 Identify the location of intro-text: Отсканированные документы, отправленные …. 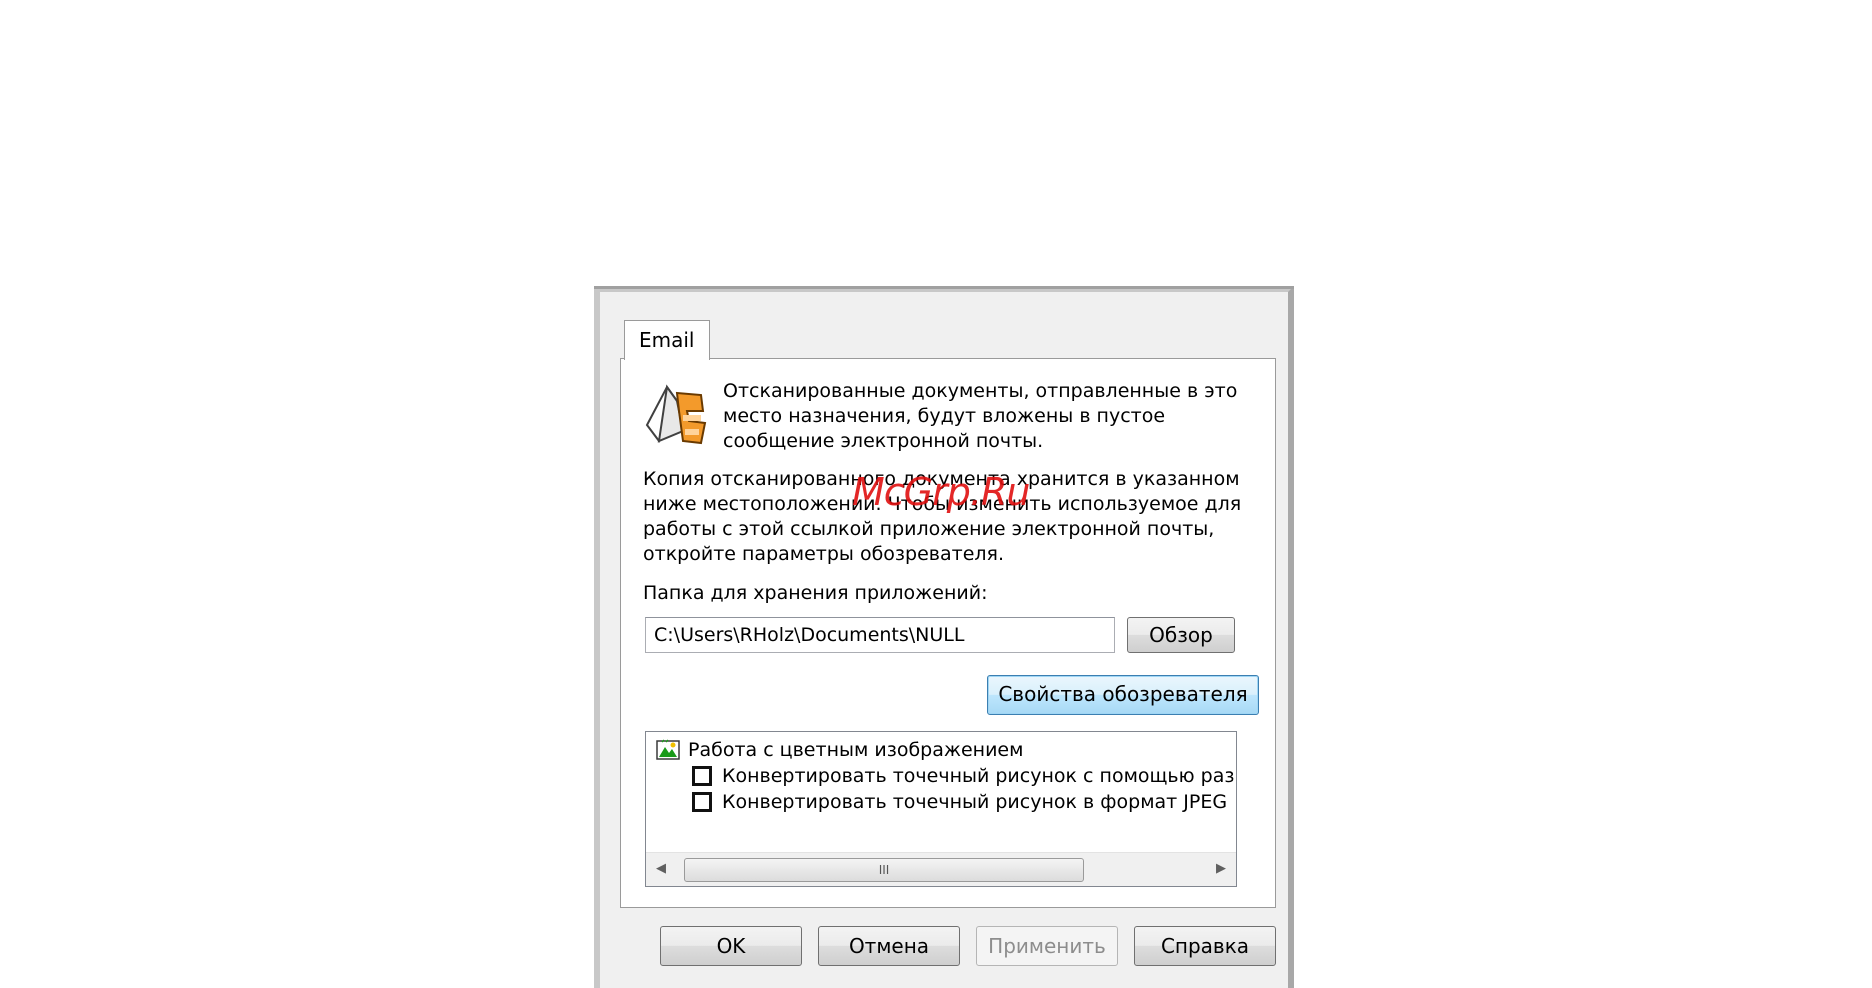
(980, 416).